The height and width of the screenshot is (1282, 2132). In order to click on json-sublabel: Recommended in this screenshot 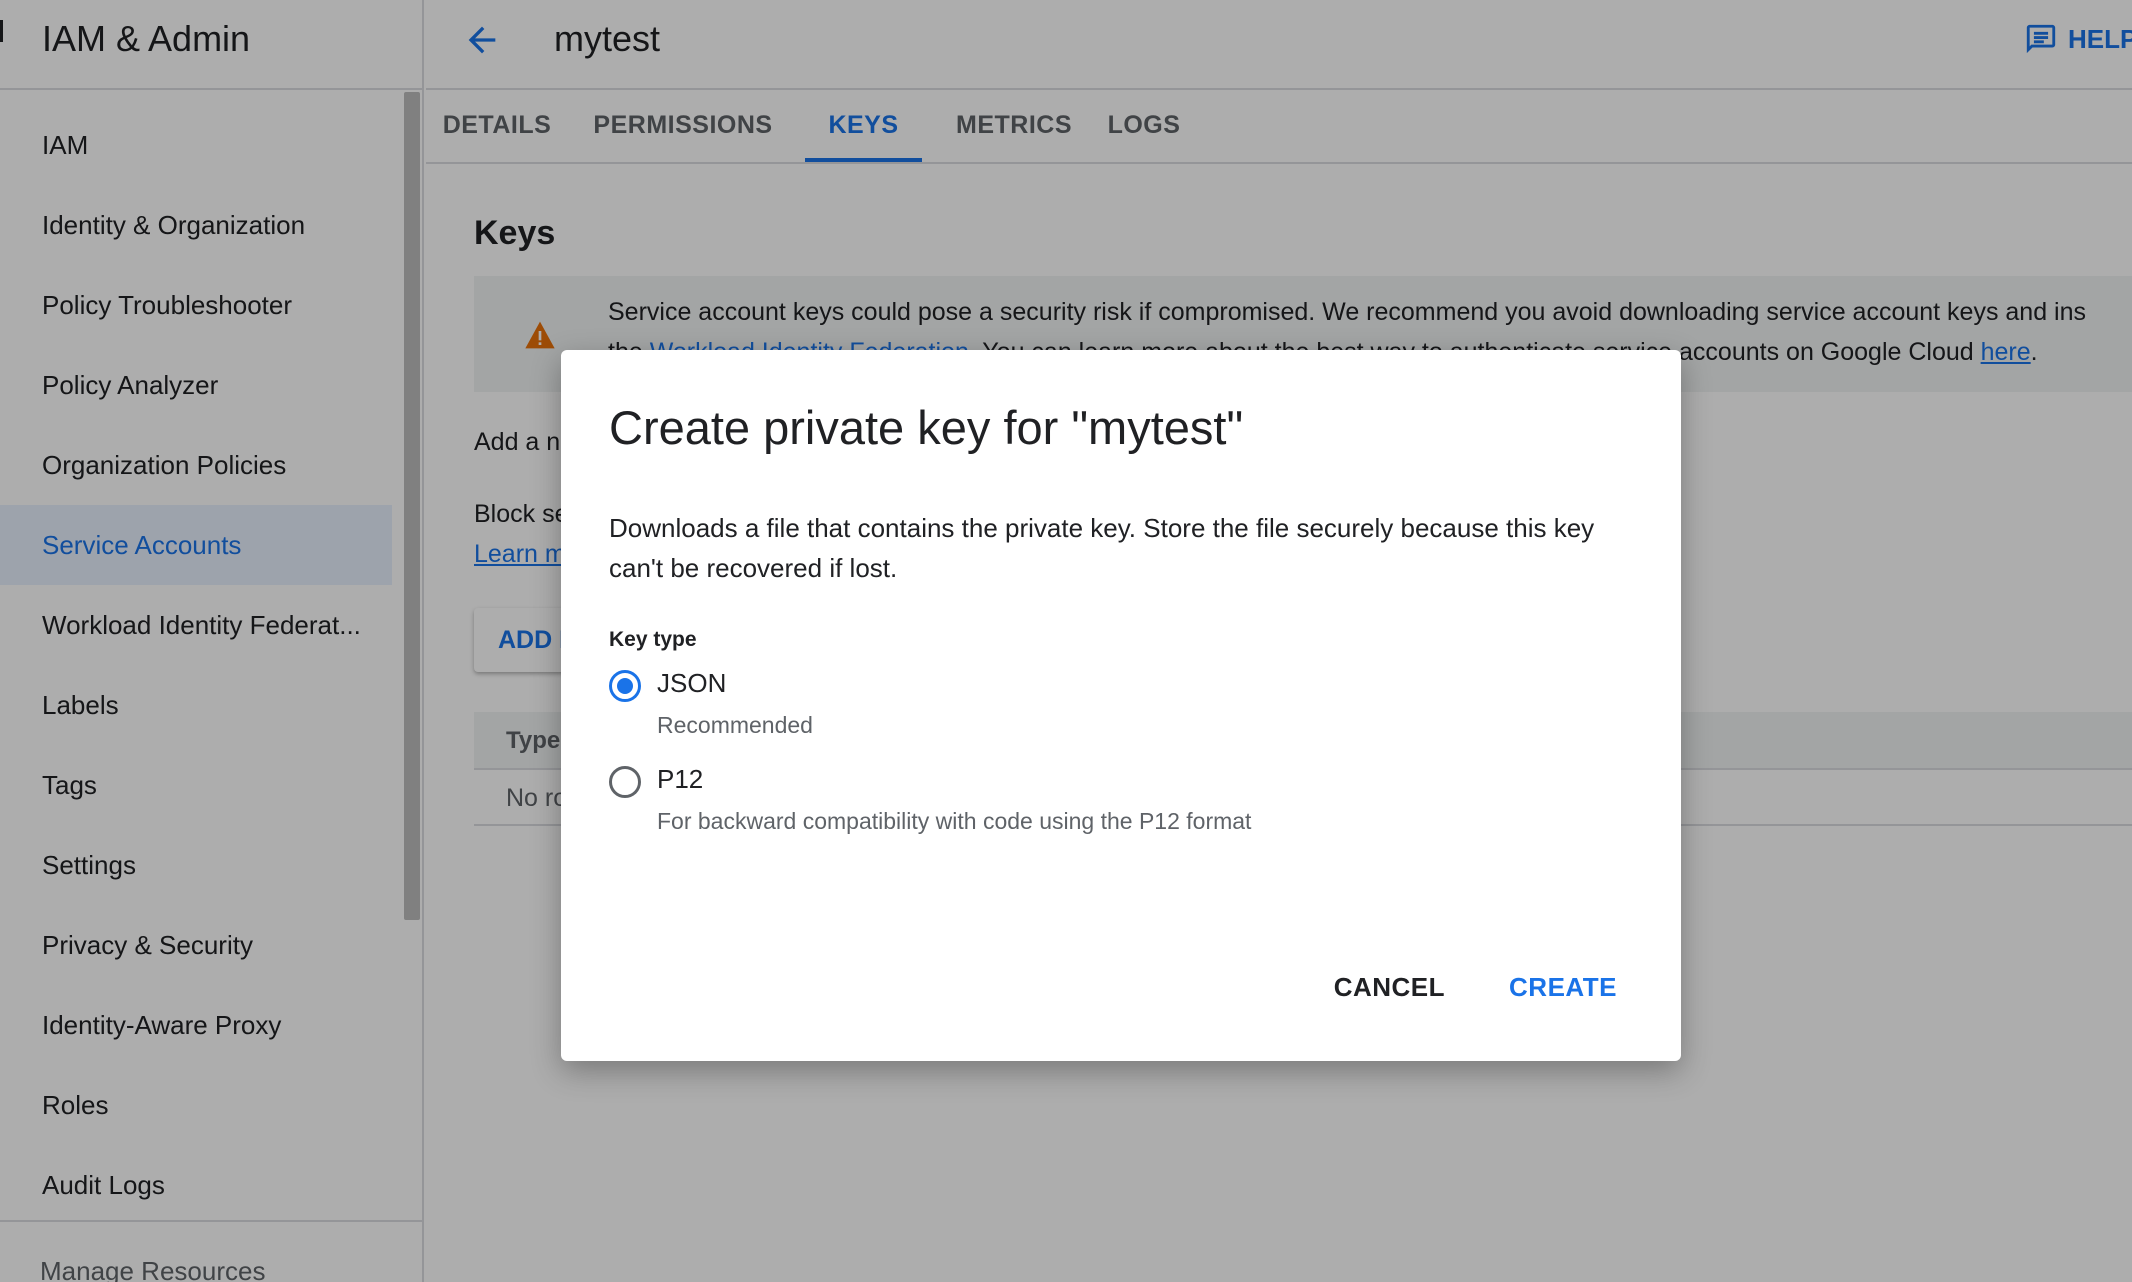, I will do `click(735, 725)`.